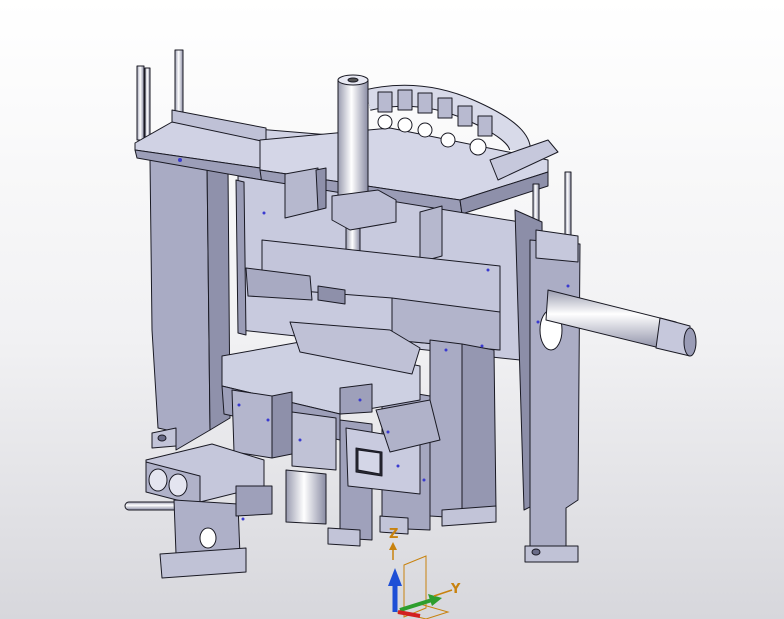  What do you see at coordinates (394, 534) in the screenshot?
I see `compass-z-label: Z` at bounding box center [394, 534].